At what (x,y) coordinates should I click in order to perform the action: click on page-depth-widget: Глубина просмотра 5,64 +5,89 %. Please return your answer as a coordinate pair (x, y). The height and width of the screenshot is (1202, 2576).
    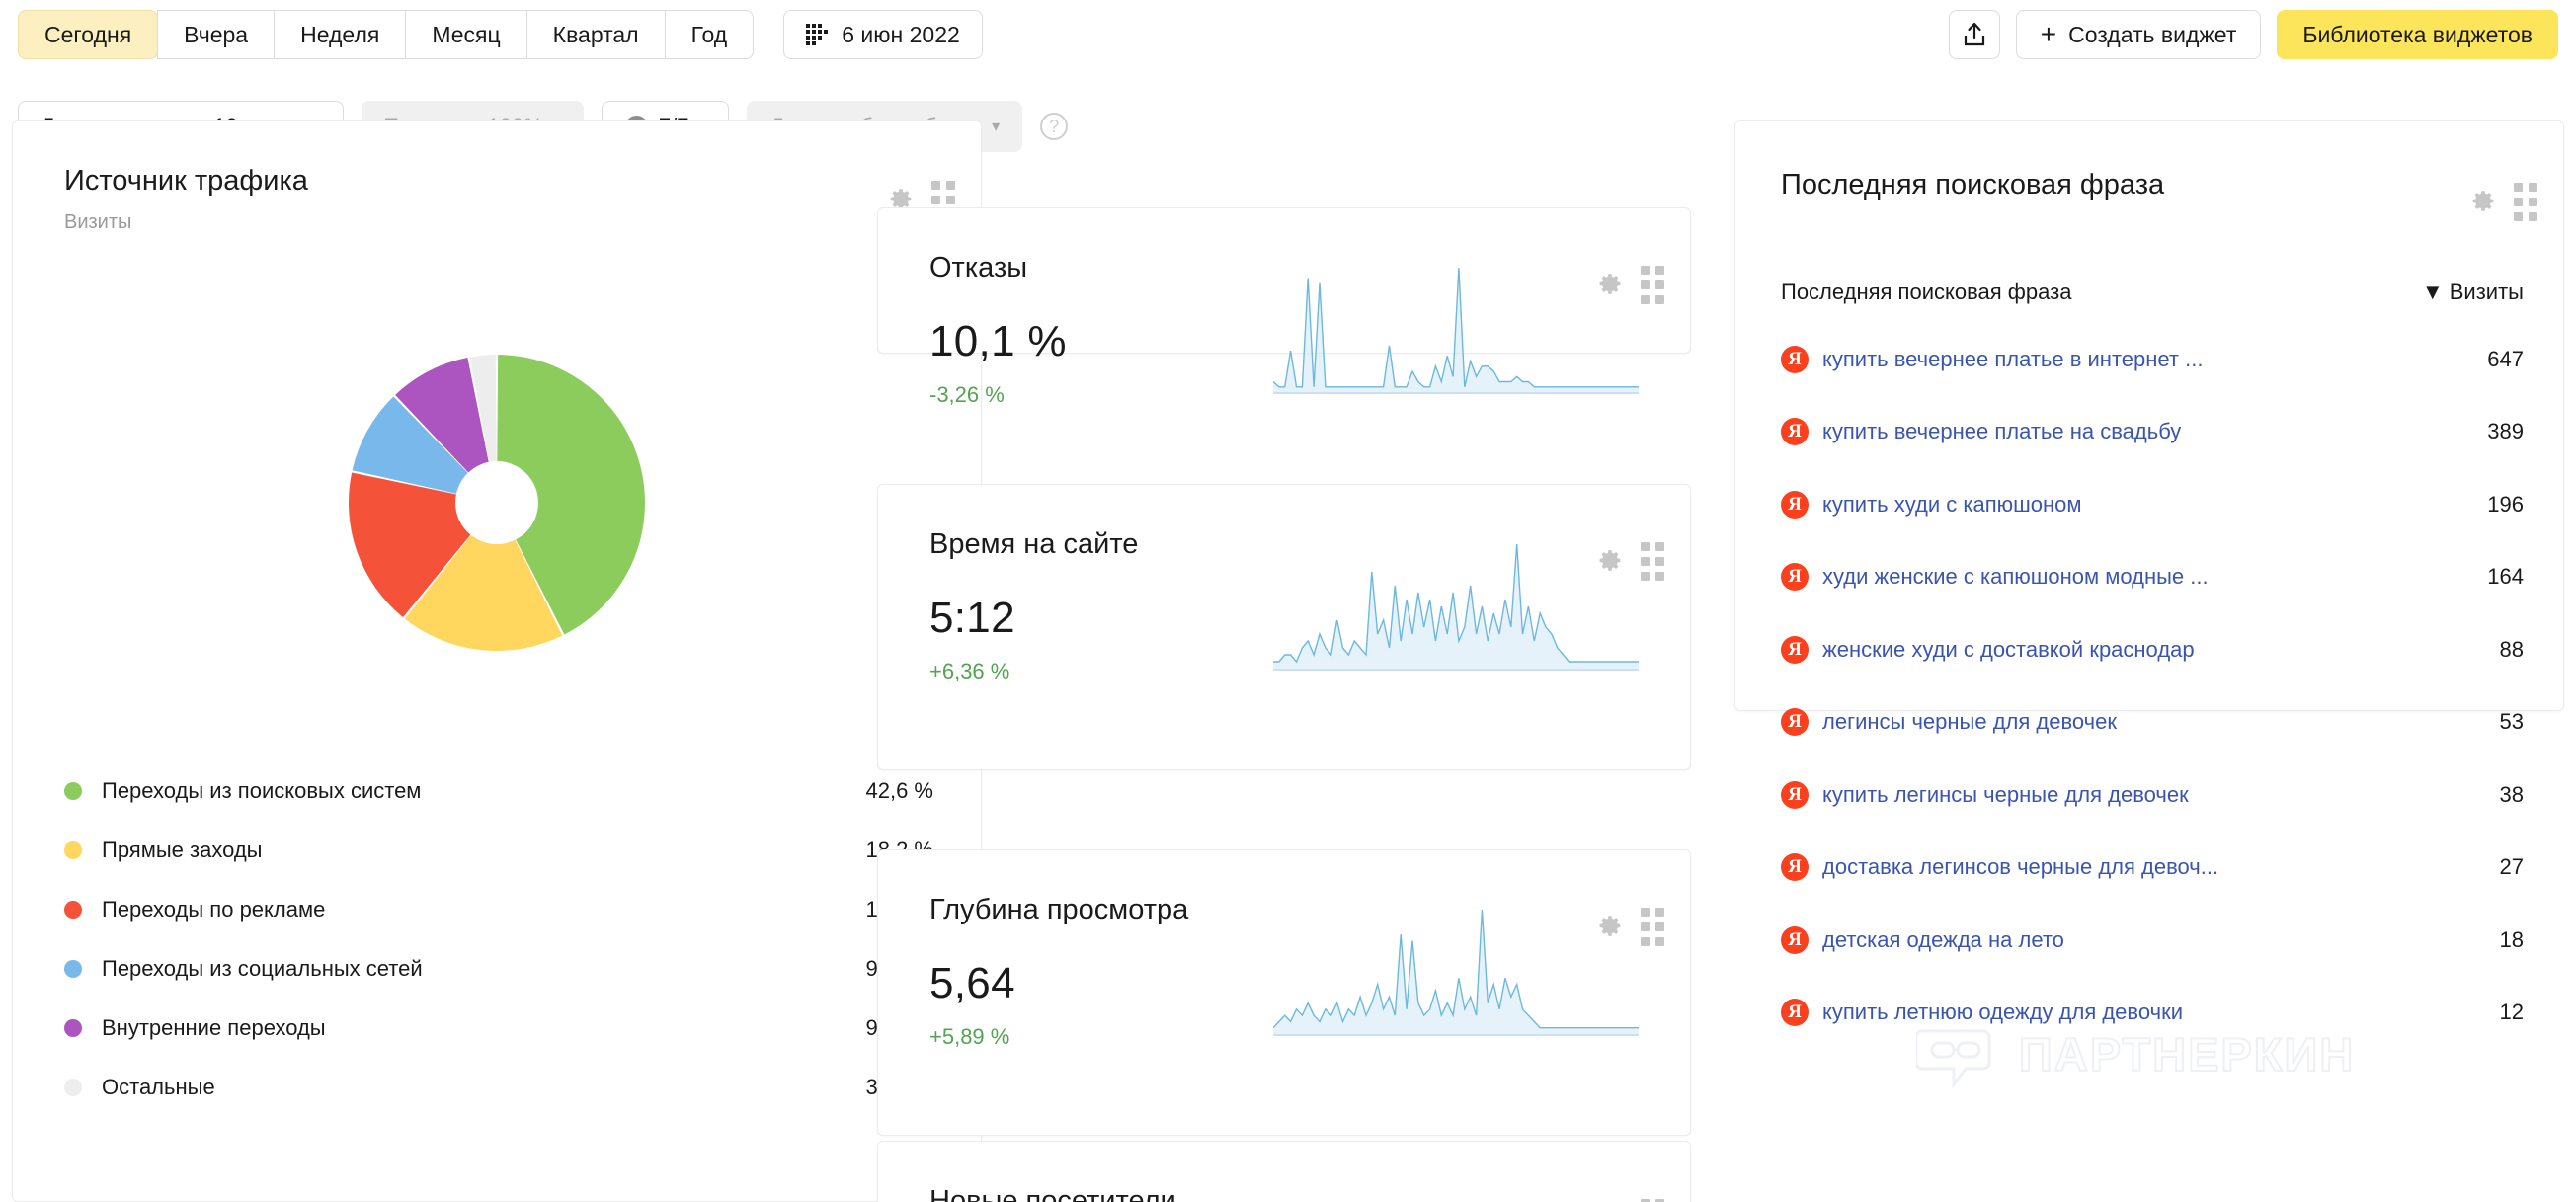
    Looking at the image, I should click on (1284, 993).